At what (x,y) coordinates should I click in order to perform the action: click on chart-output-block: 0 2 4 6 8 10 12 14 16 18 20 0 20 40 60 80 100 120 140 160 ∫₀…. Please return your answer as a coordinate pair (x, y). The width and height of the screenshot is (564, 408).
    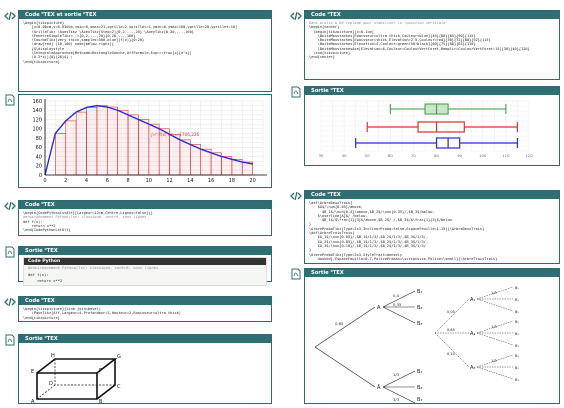
    Looking at the image, I should click on (145, 141).